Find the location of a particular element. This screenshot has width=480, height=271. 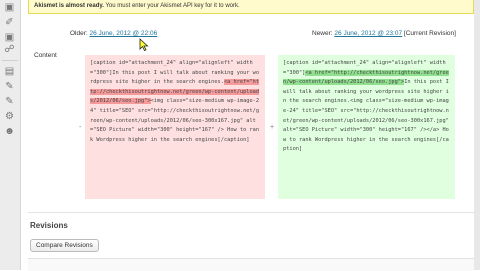

revisions-list-area is located at coordinates (251, 264).